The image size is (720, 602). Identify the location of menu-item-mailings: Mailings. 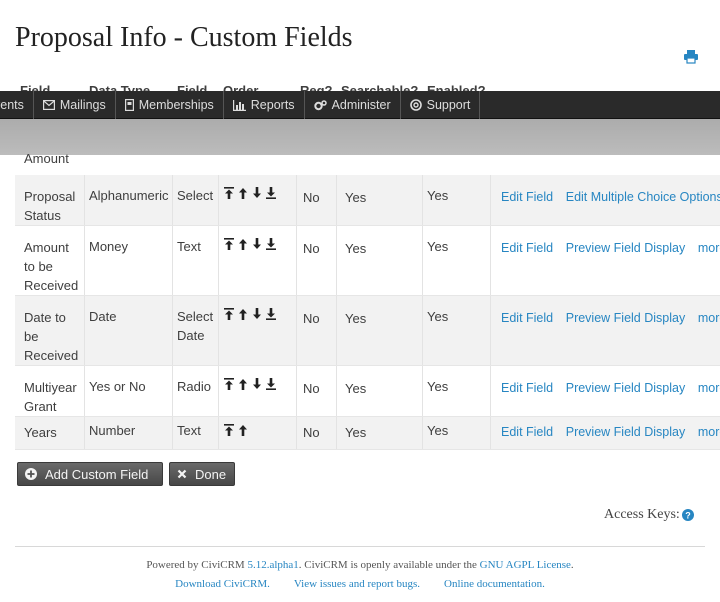
(75, 105).